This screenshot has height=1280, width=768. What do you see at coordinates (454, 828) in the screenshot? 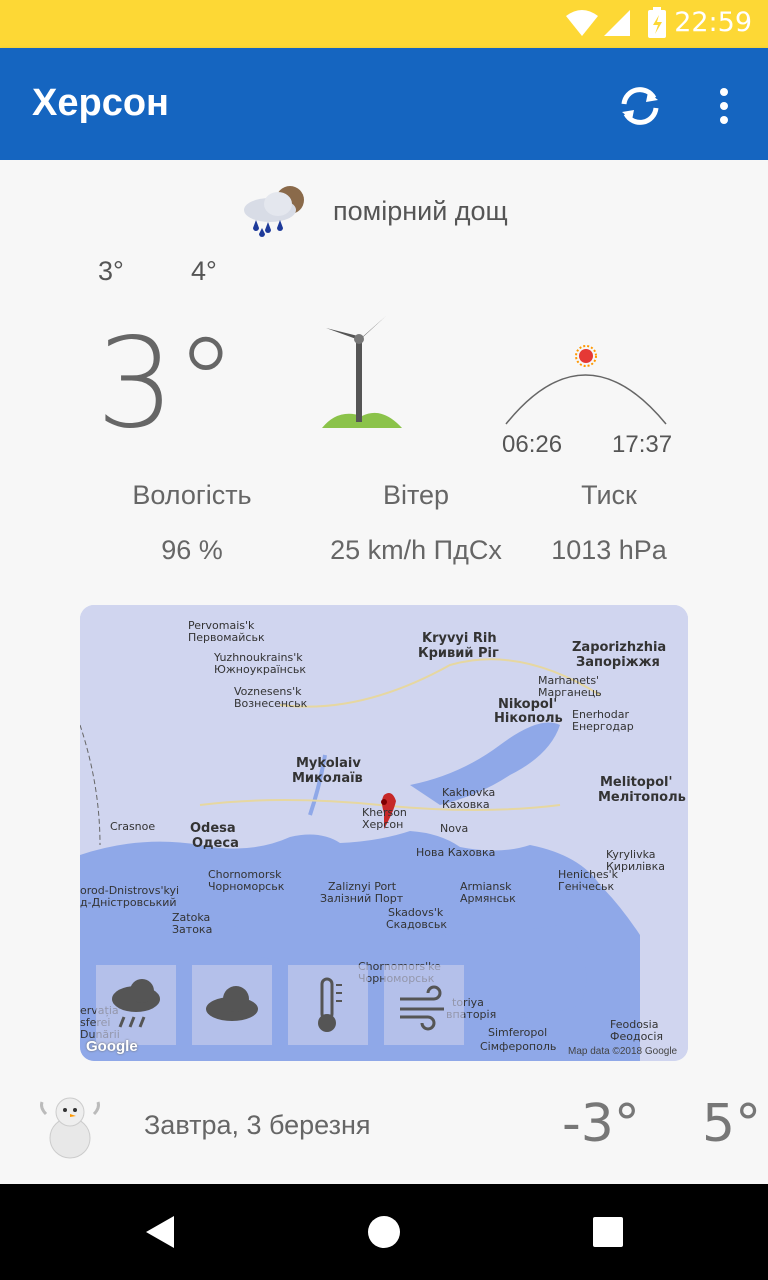
I see `map-label: Nova` at bounding box center [454, 828].